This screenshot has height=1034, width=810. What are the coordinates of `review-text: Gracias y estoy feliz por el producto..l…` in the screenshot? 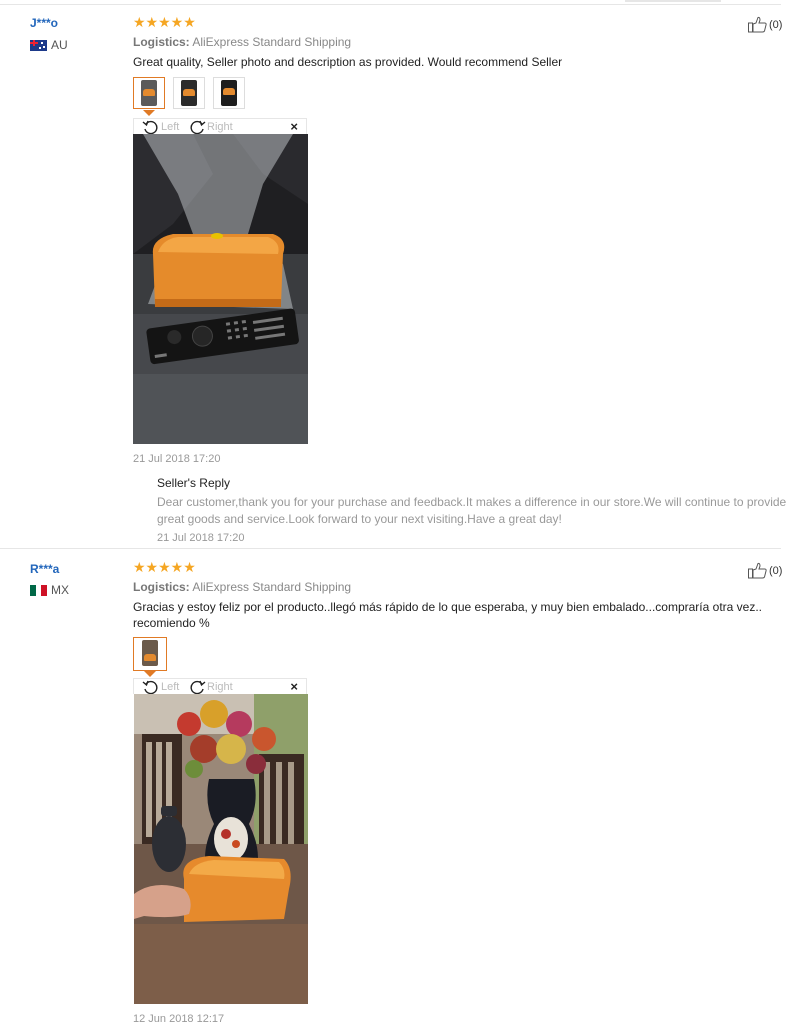 It's located at (447, 615).